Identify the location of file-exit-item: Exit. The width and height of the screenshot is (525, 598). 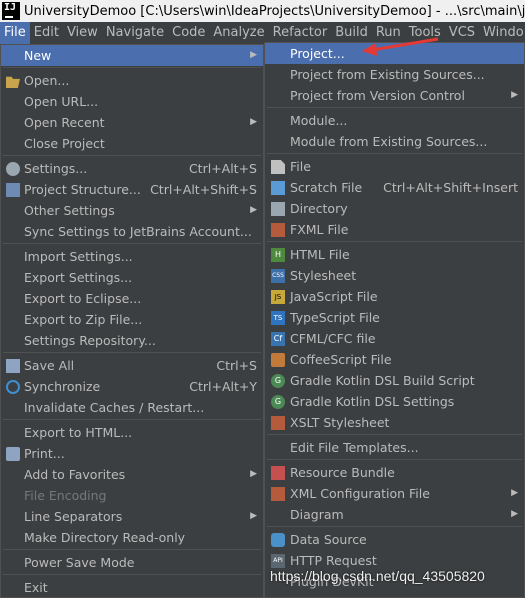
(132, 587).